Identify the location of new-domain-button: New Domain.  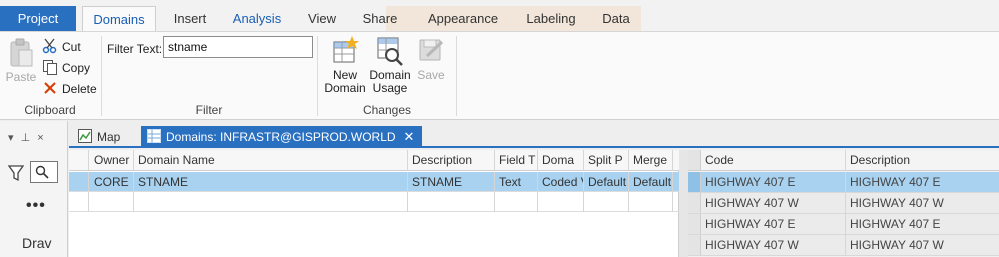
(345, 65).